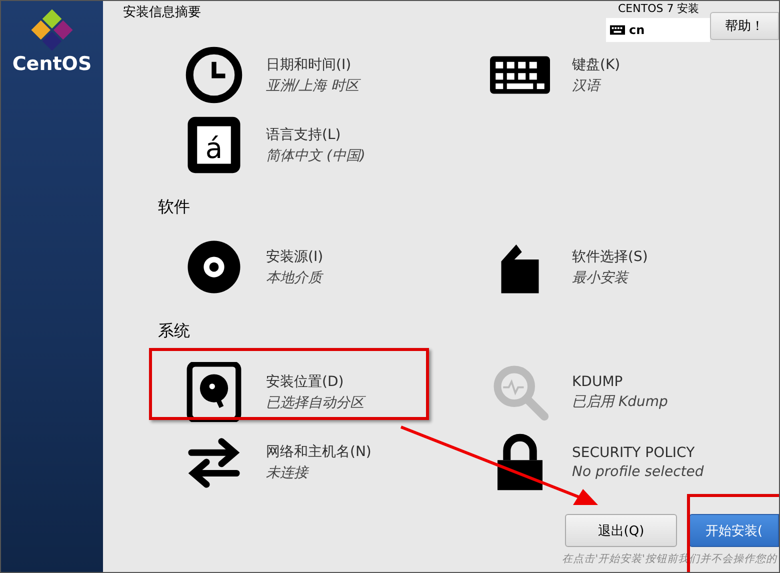  I want to click on spoke-title: 语言支持(L), so click(316, 135).